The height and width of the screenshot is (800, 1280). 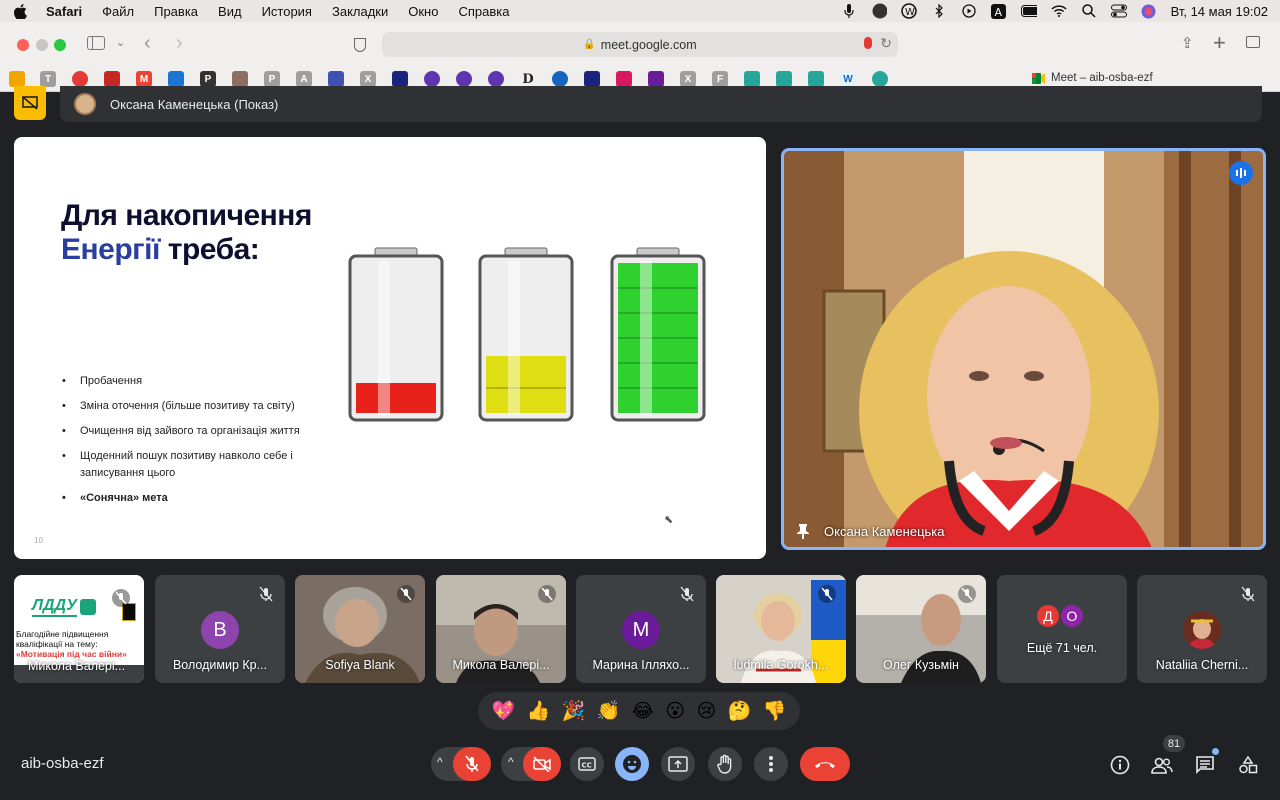 I want to click on bookmark-icon: D, so click(x=528, y=79).